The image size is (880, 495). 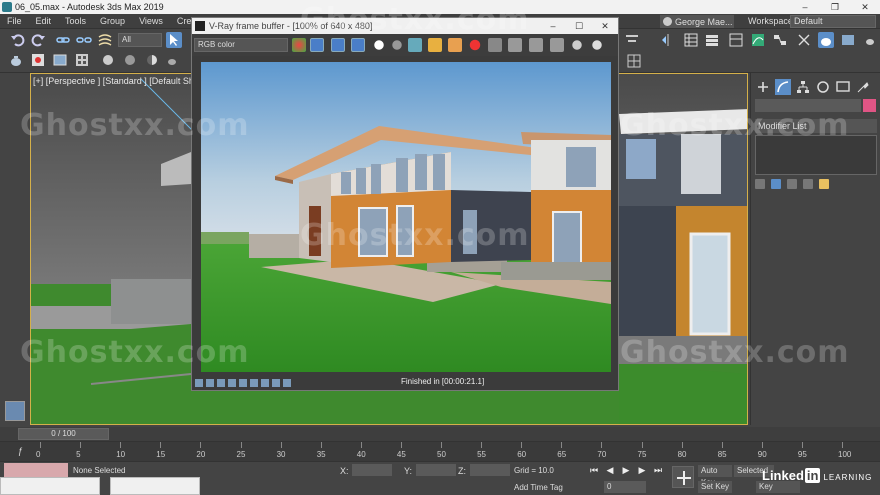 What do you see at coordinates (823, 87) in the screenshot?
I see `motion-tab-icon` at bounding box center [823, 87].